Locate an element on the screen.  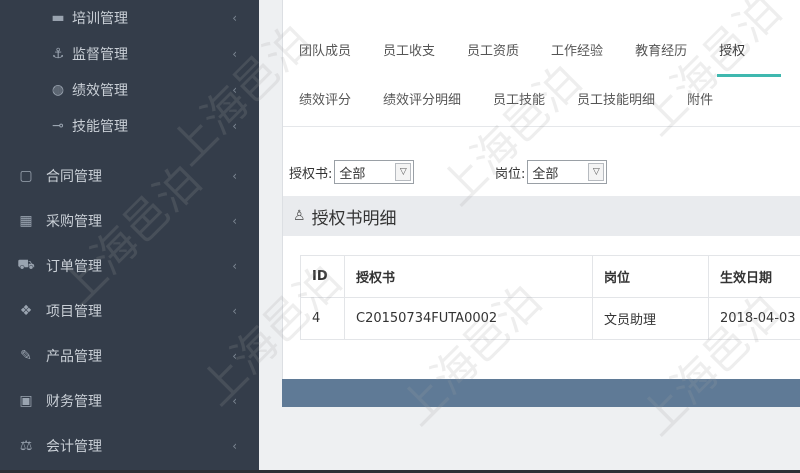
auth-select: 全部 ▽ is located at coordinates (374, 172).